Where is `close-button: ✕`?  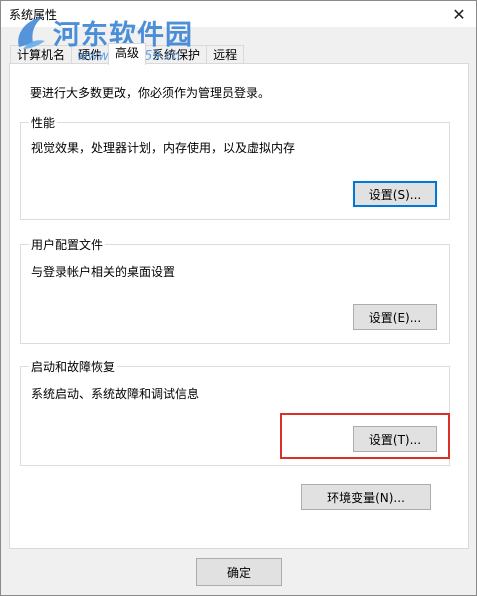
close-button: ✕ is located at coordinates (459, 14).